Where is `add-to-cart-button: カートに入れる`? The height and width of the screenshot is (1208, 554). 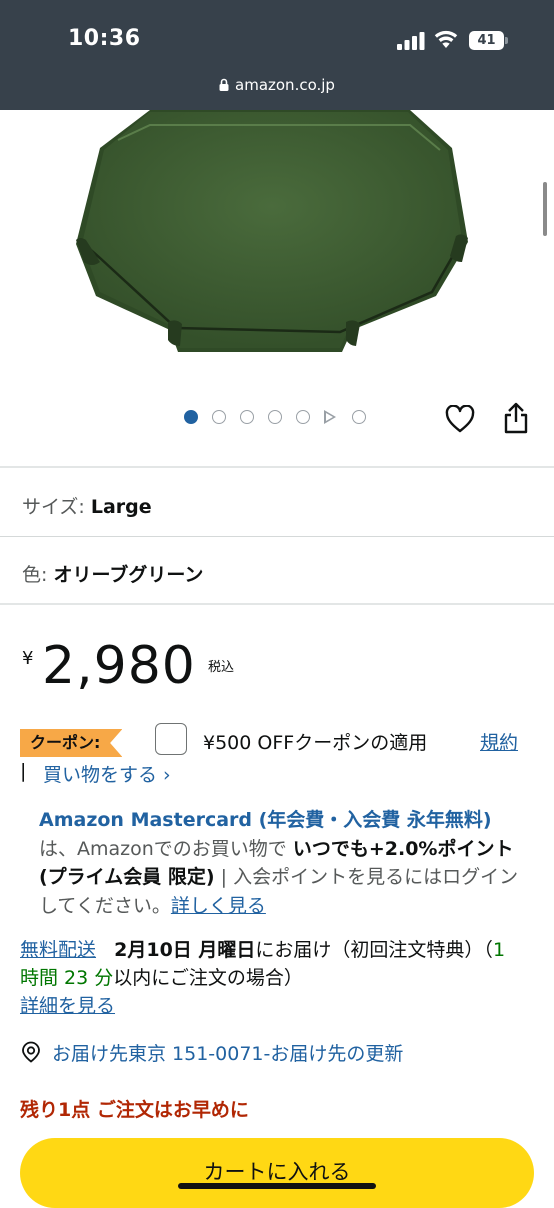 add-to-cart-button: カートに入れる is located at coordinates (277, 1173).